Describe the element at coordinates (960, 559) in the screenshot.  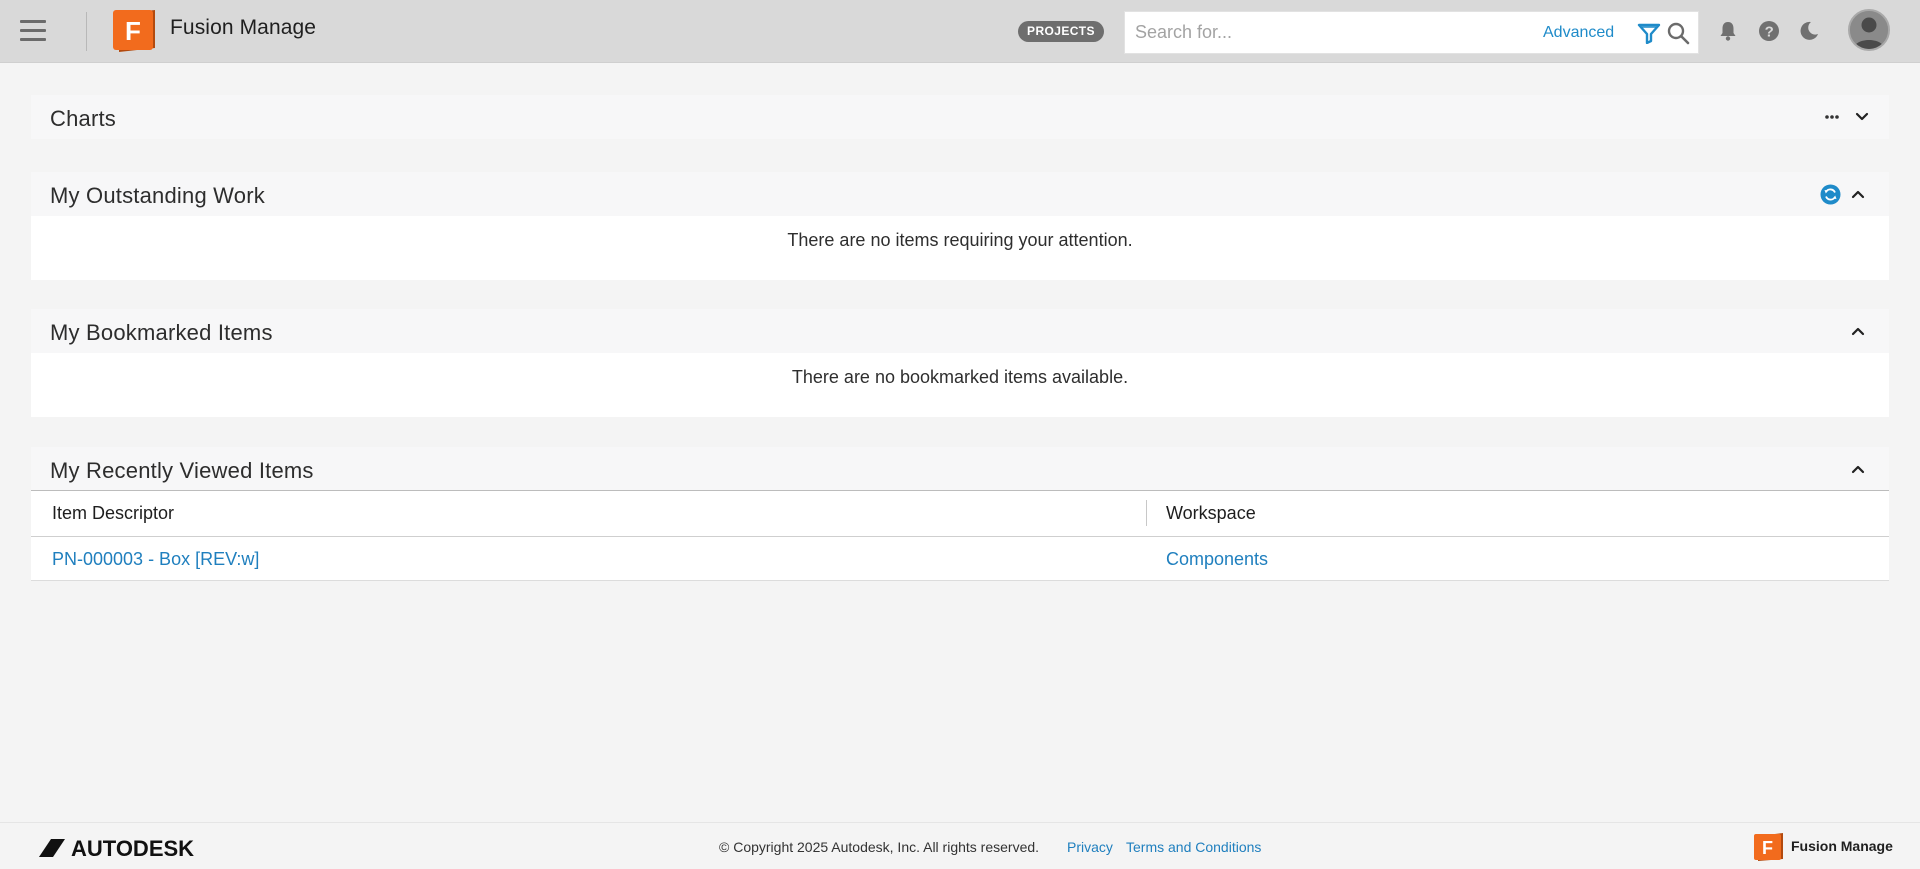
I see `table-row: PN-000003 - Box [REV:w] Components` at that location.